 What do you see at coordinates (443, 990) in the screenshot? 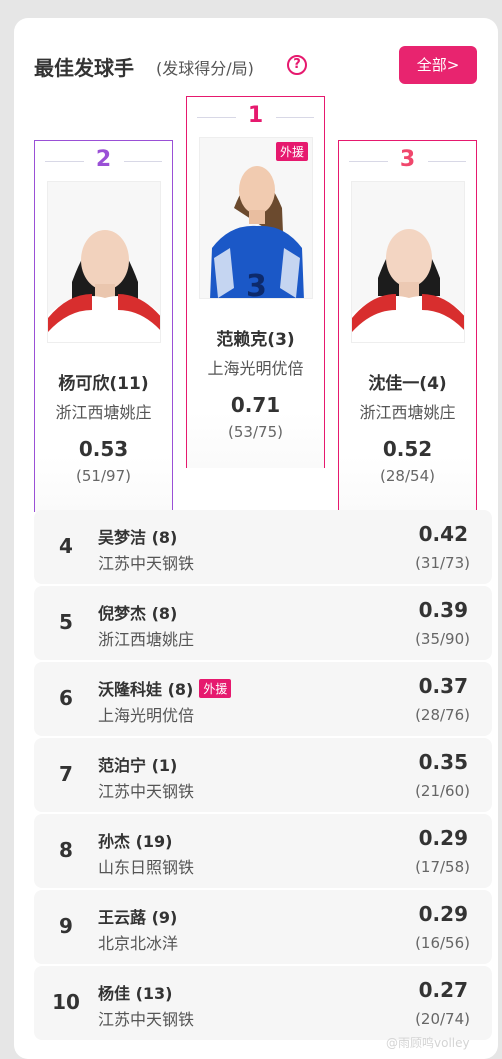
I see `serve-score: 0.27` at bounding box center [443, 990].